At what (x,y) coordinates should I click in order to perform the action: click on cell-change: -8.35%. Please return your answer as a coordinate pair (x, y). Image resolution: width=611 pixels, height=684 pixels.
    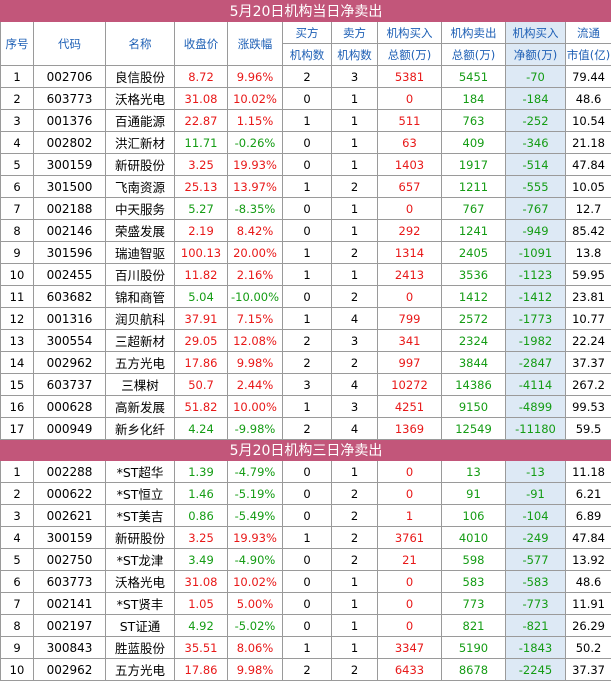
    Looking at the image, I should click on (255, 208).